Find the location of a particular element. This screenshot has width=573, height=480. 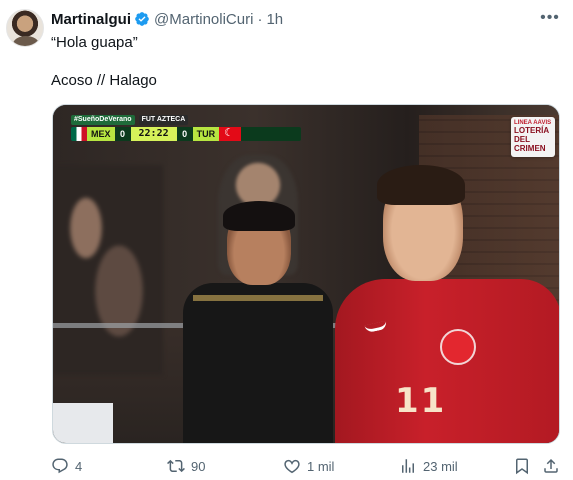

score-bar: MEX 0 22:22 0 TUR is located at coordinates (186, 134).